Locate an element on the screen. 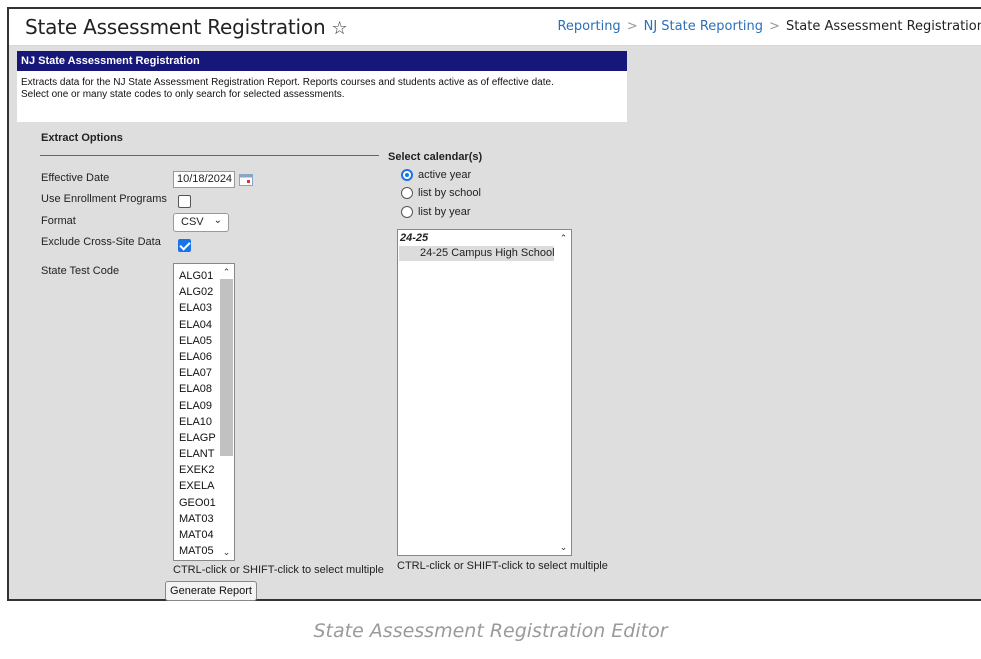 This screenshot has height=659, width=981. format-label: Format is located at coordinates (58, 221).